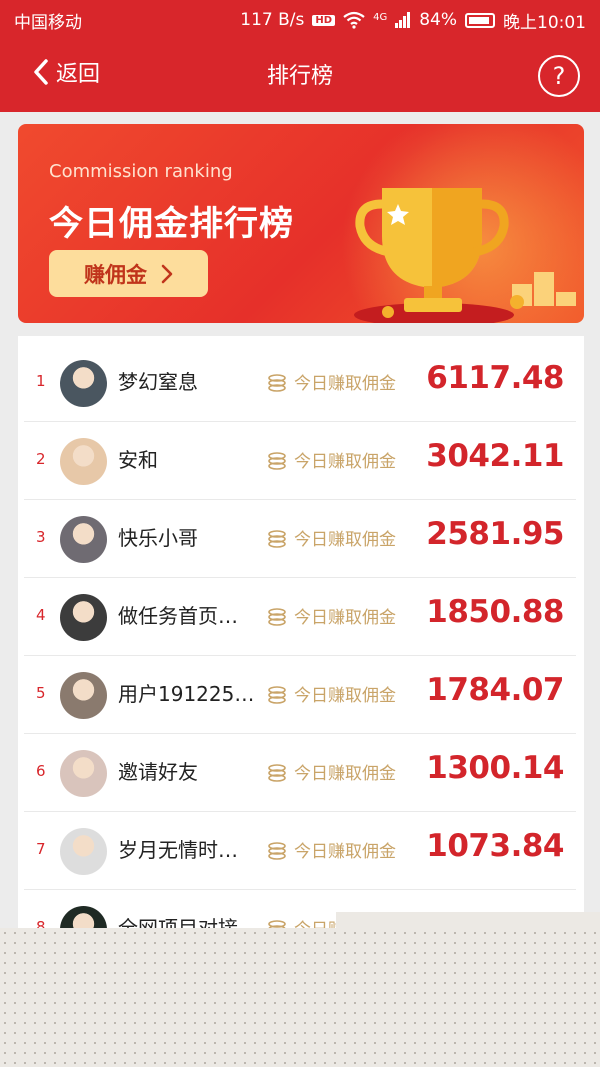  What do you see at coordinates (495, 846) in the screenshot?
I see `commission-amount: 1073.84` at bounding box center [495, 846].